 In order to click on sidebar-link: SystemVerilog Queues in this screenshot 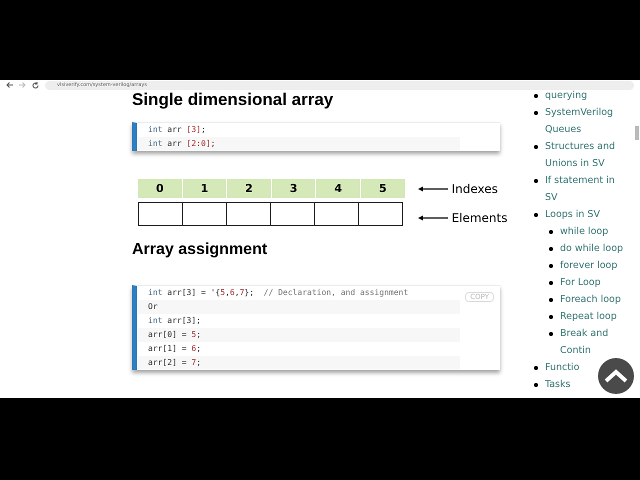, I will do `click(582, 121)`.